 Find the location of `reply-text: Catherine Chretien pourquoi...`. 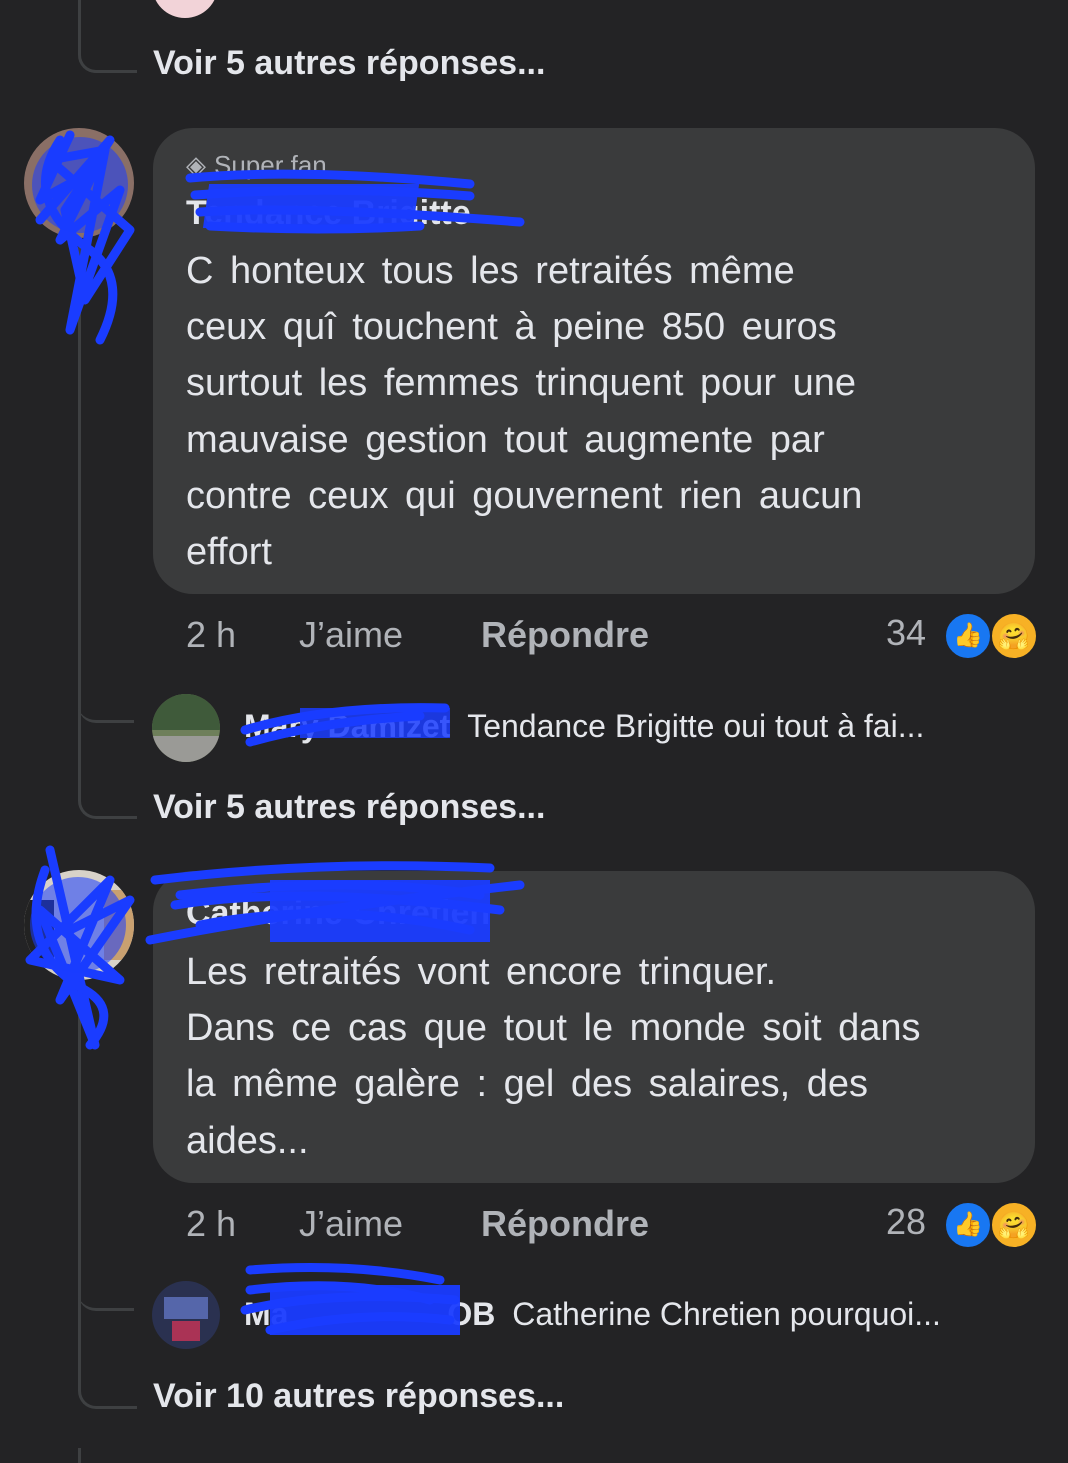

reply-text: Catherine Chretien pourquoi... is located at coordinates (726, 1314).